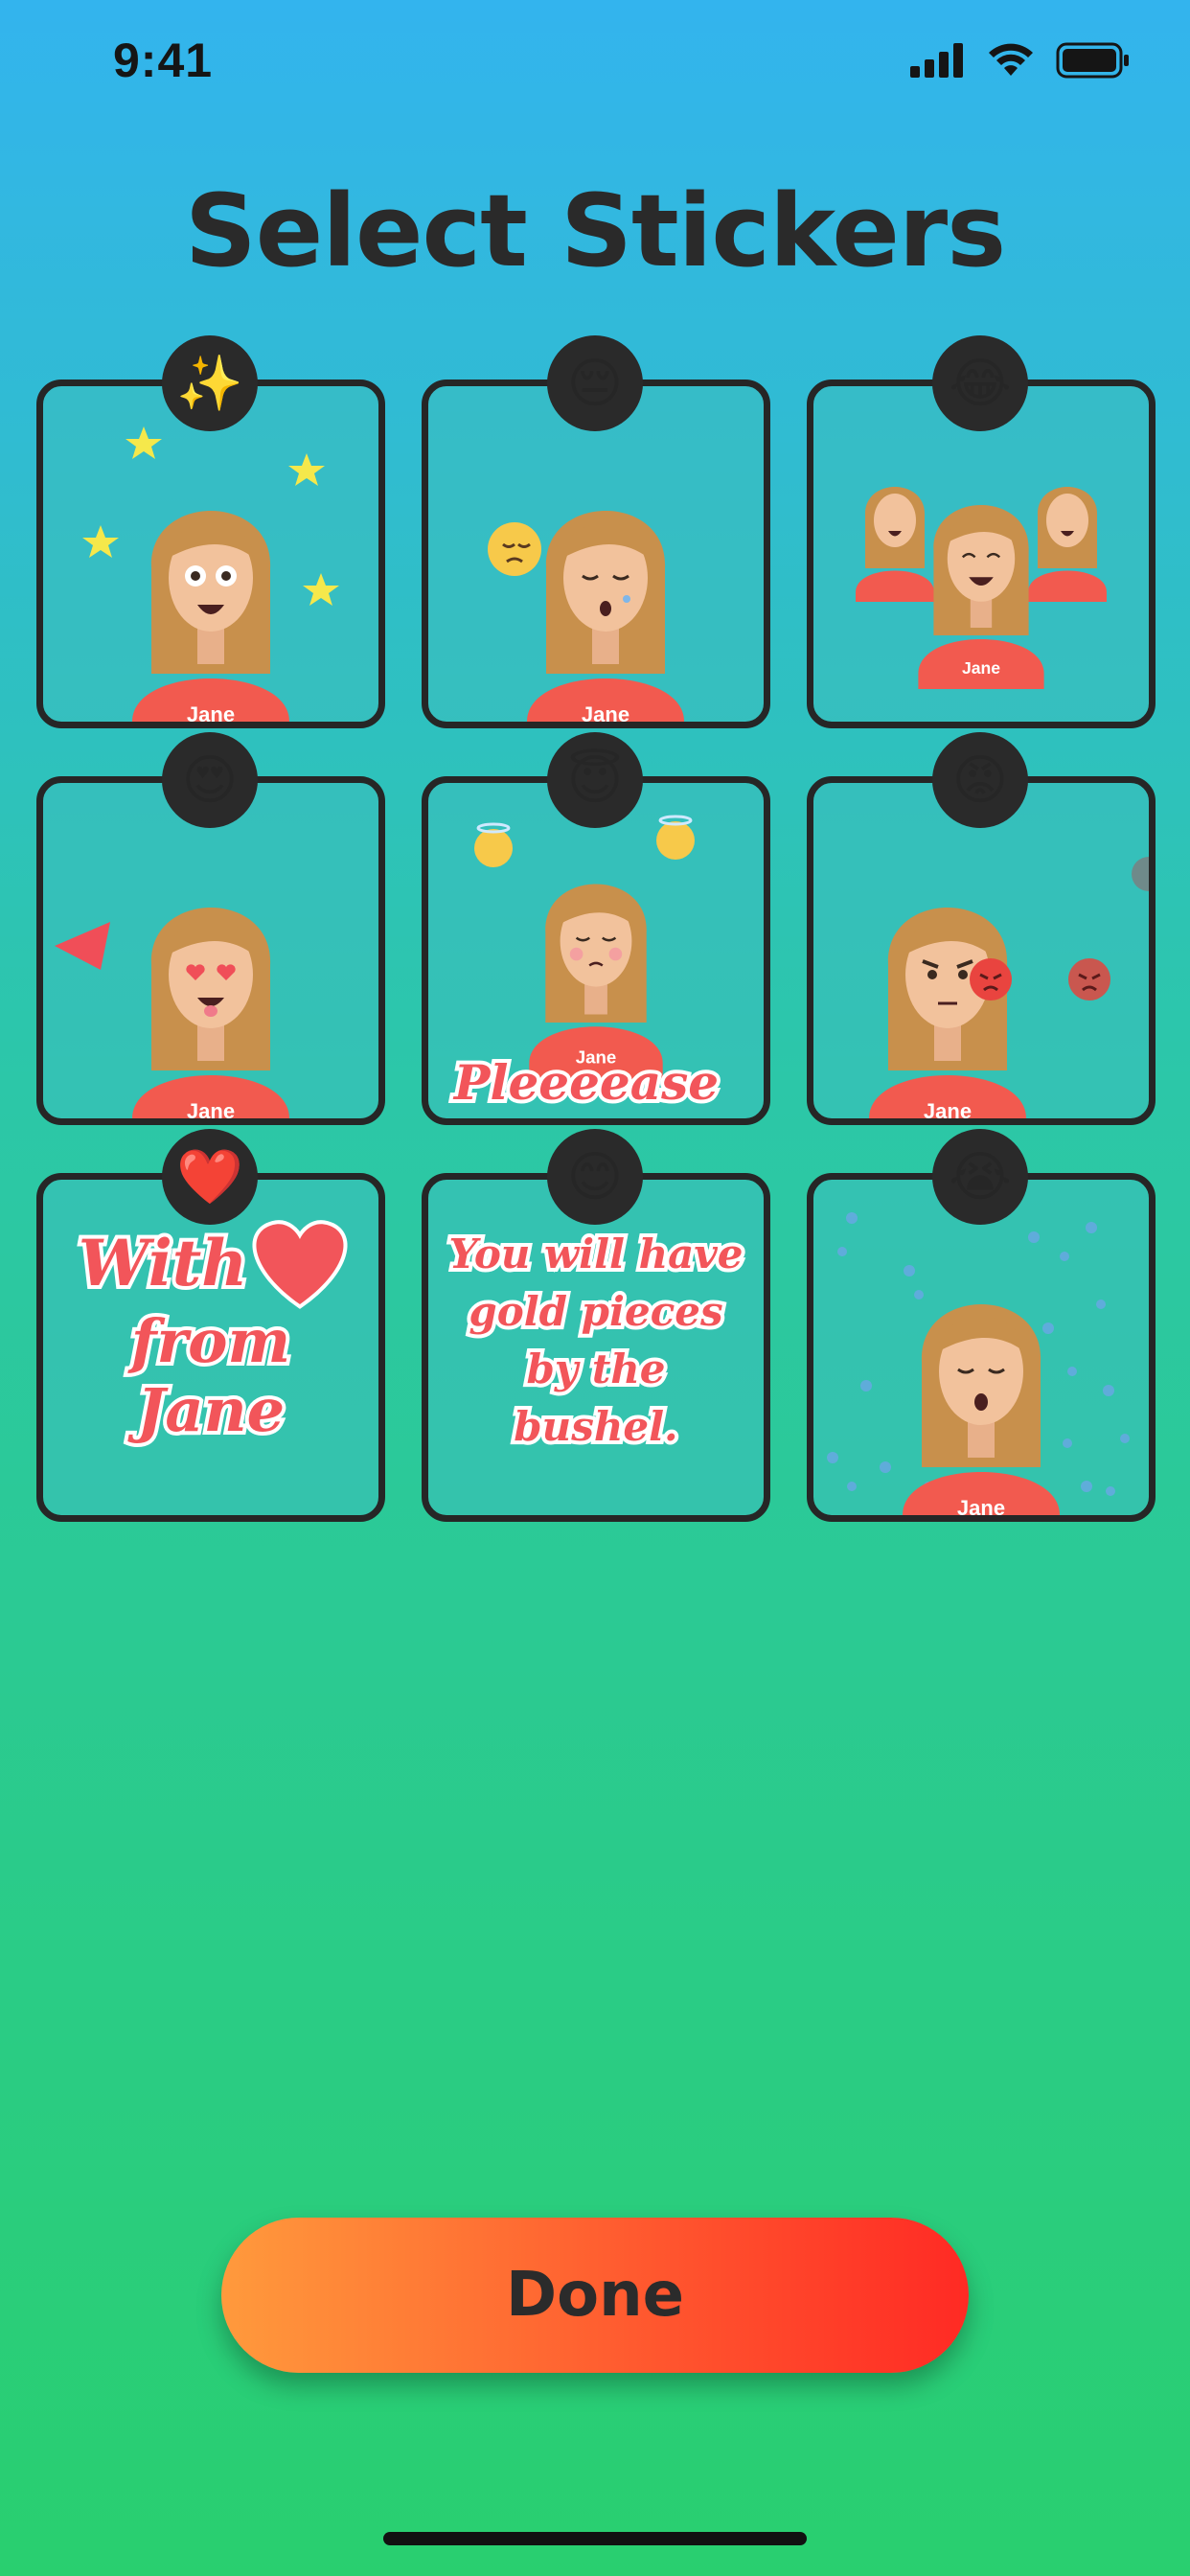 The width and height of the screenshot is (1190, 2576). I want to click on sticker-laughing: 😂 Jane, so click(982, 531).